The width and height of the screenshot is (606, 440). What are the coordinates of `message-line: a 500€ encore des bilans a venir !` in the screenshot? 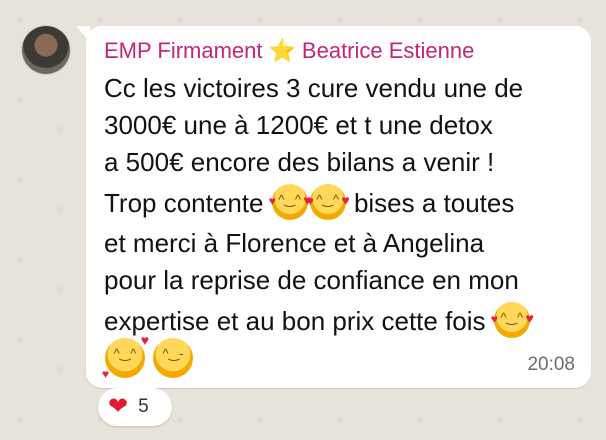 It's located at (299, 162).